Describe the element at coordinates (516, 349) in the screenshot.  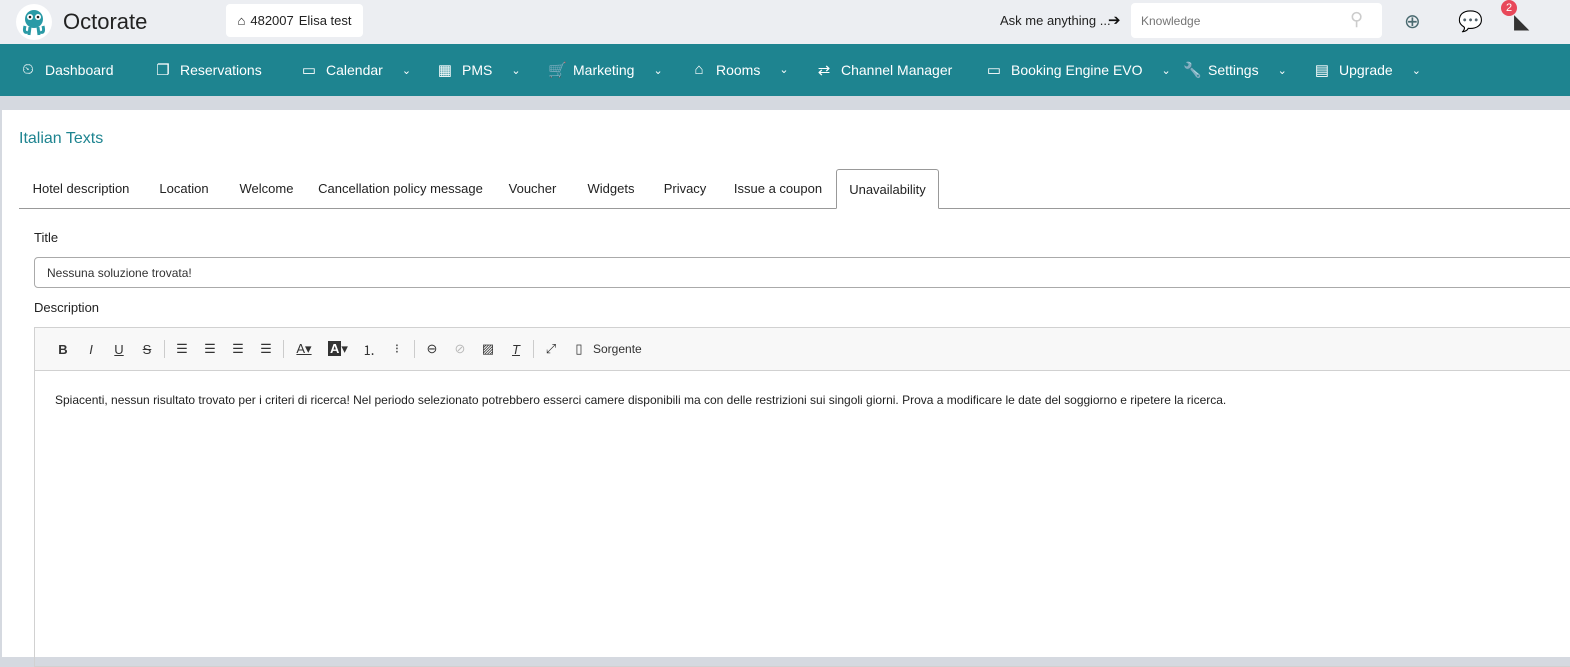
I see `remove-format-icon: T` at that location.